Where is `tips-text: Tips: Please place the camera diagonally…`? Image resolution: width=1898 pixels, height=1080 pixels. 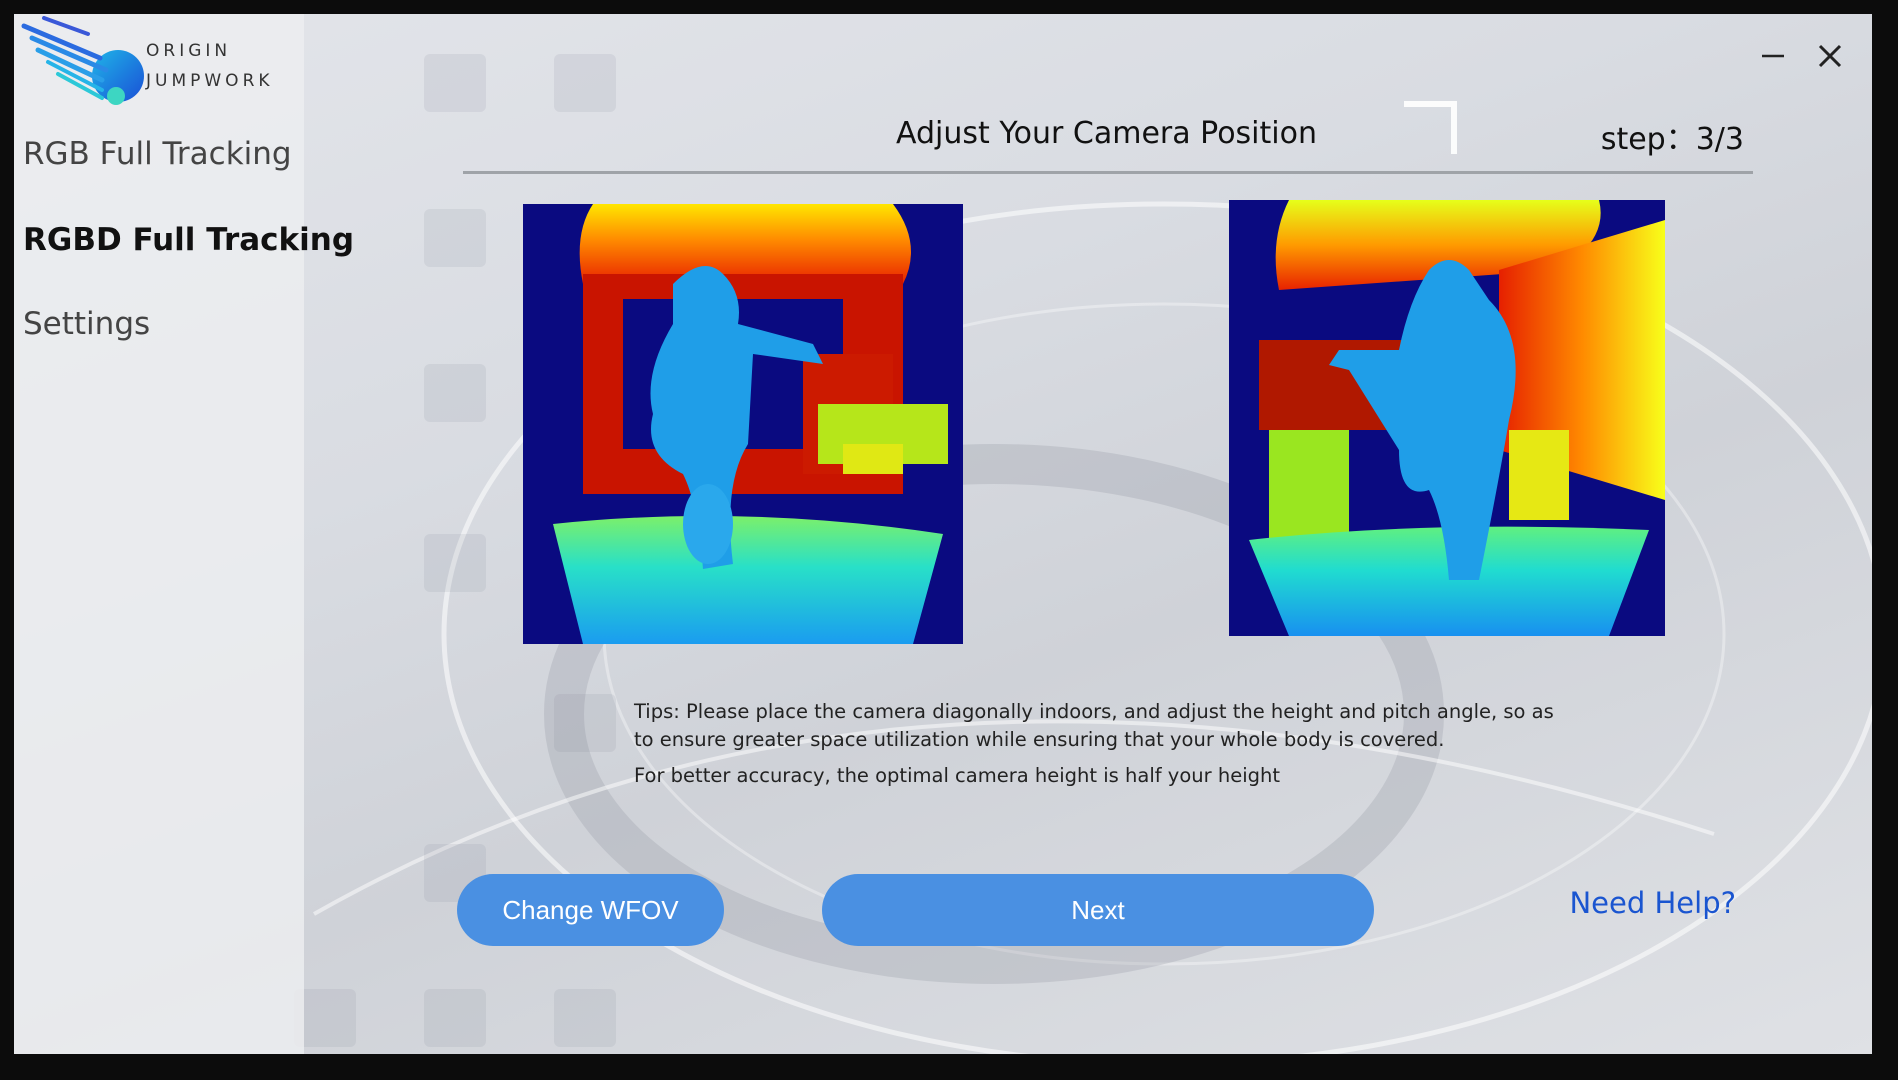
tips-text: Tips: Please place the camera diagonally… is located at coordinates (1094, 744).